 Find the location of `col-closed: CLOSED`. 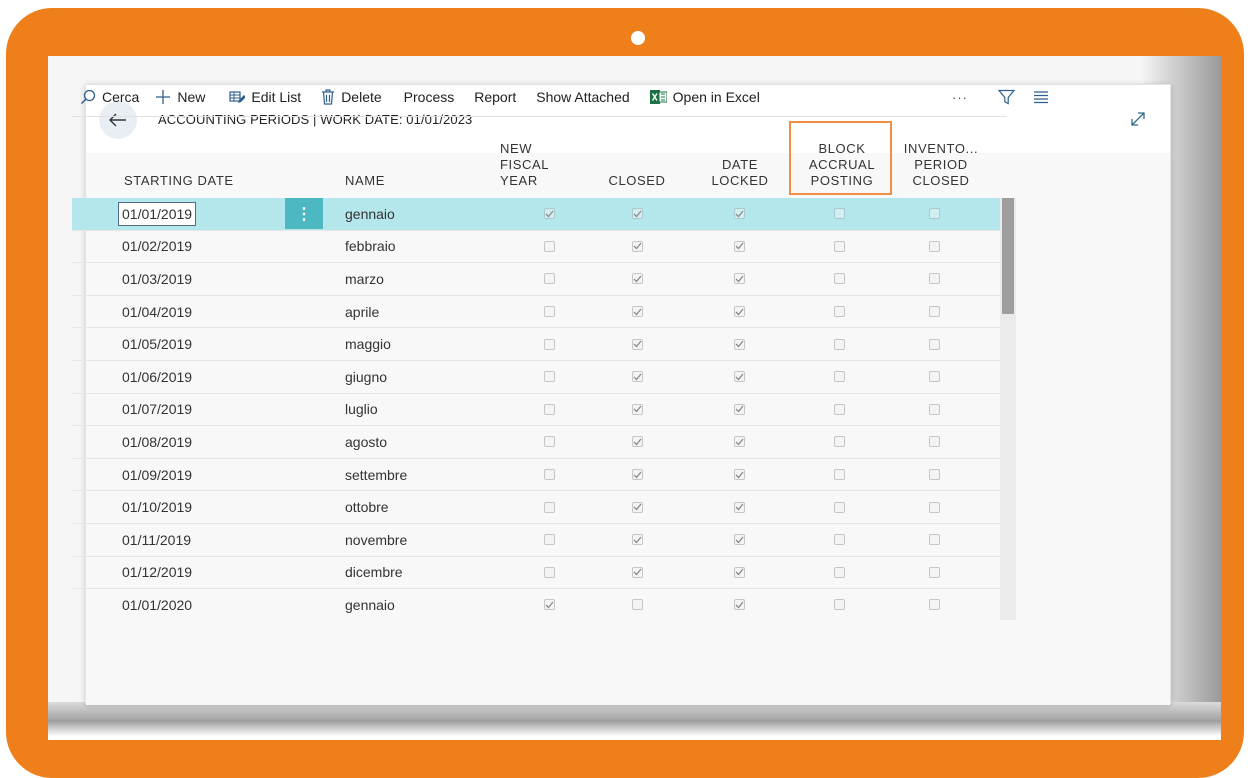

col-closed: CLOSED is located at coordinates (637, 181).